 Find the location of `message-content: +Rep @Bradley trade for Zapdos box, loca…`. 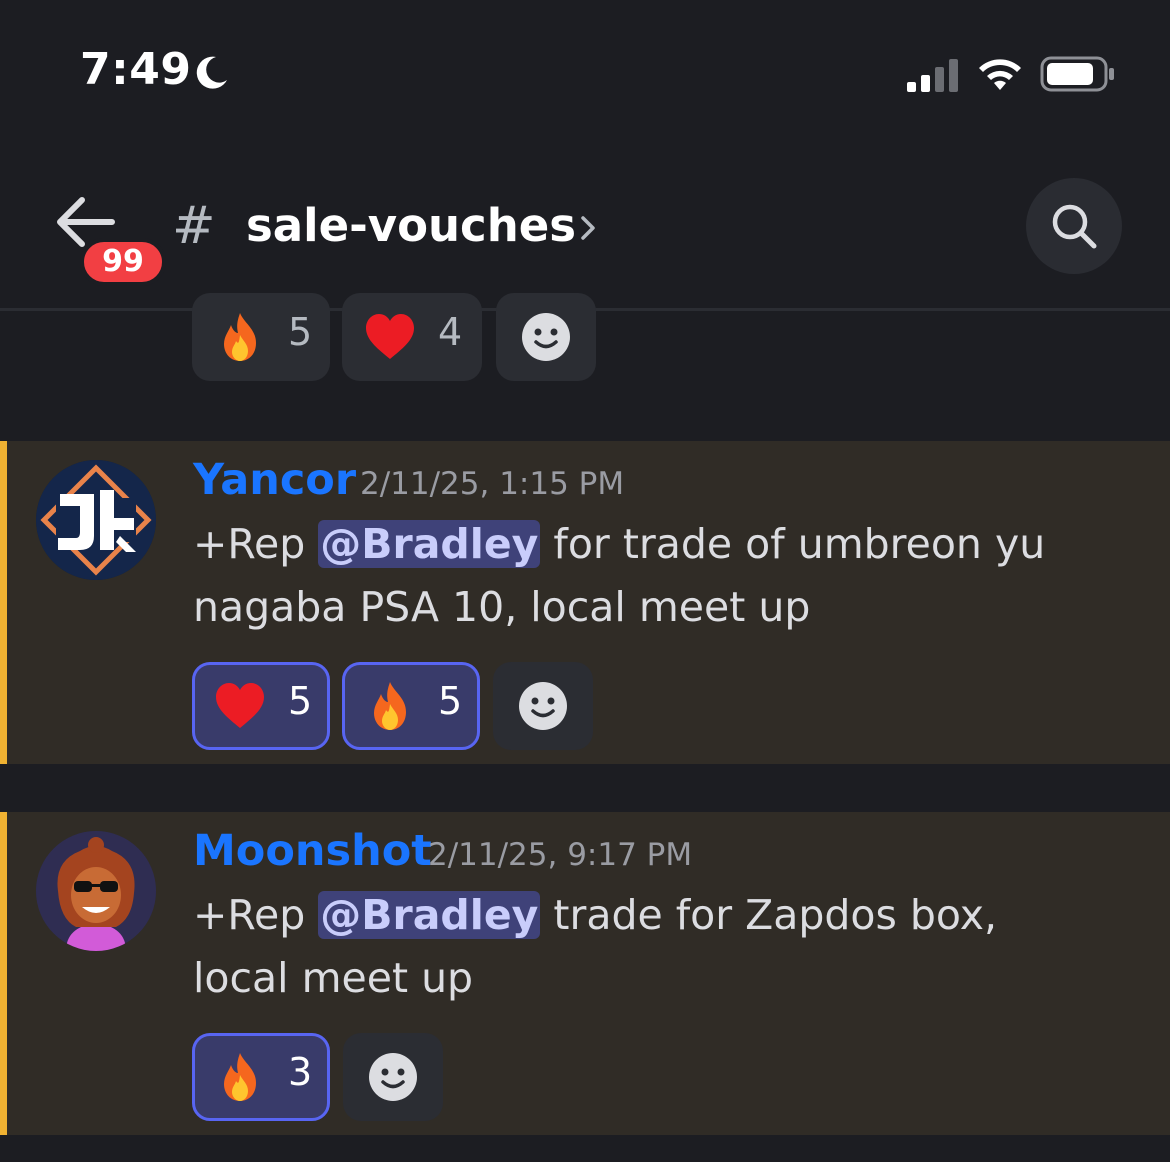

message-content: +Rep @Bradley trade for Zapdos box, loca… is located at coordinates (643, 947).